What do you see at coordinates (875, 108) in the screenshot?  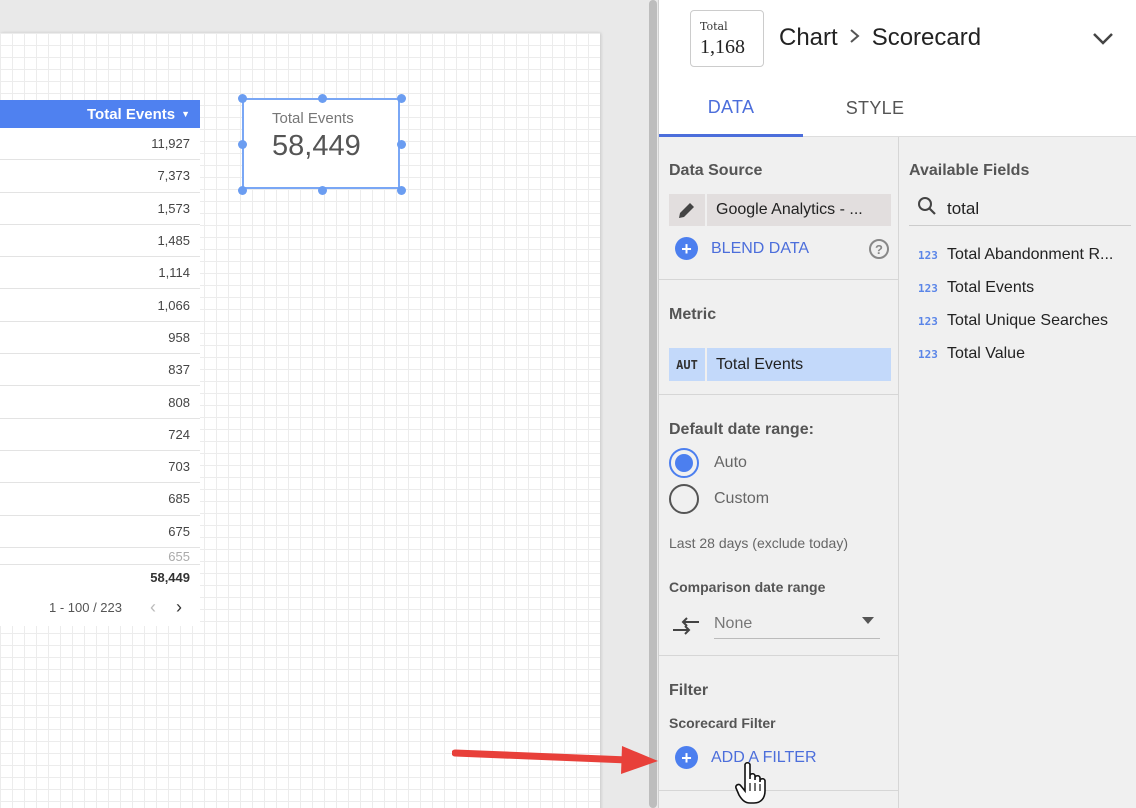 I see `tab-style: STYLE` at bounding box center [875, 108].